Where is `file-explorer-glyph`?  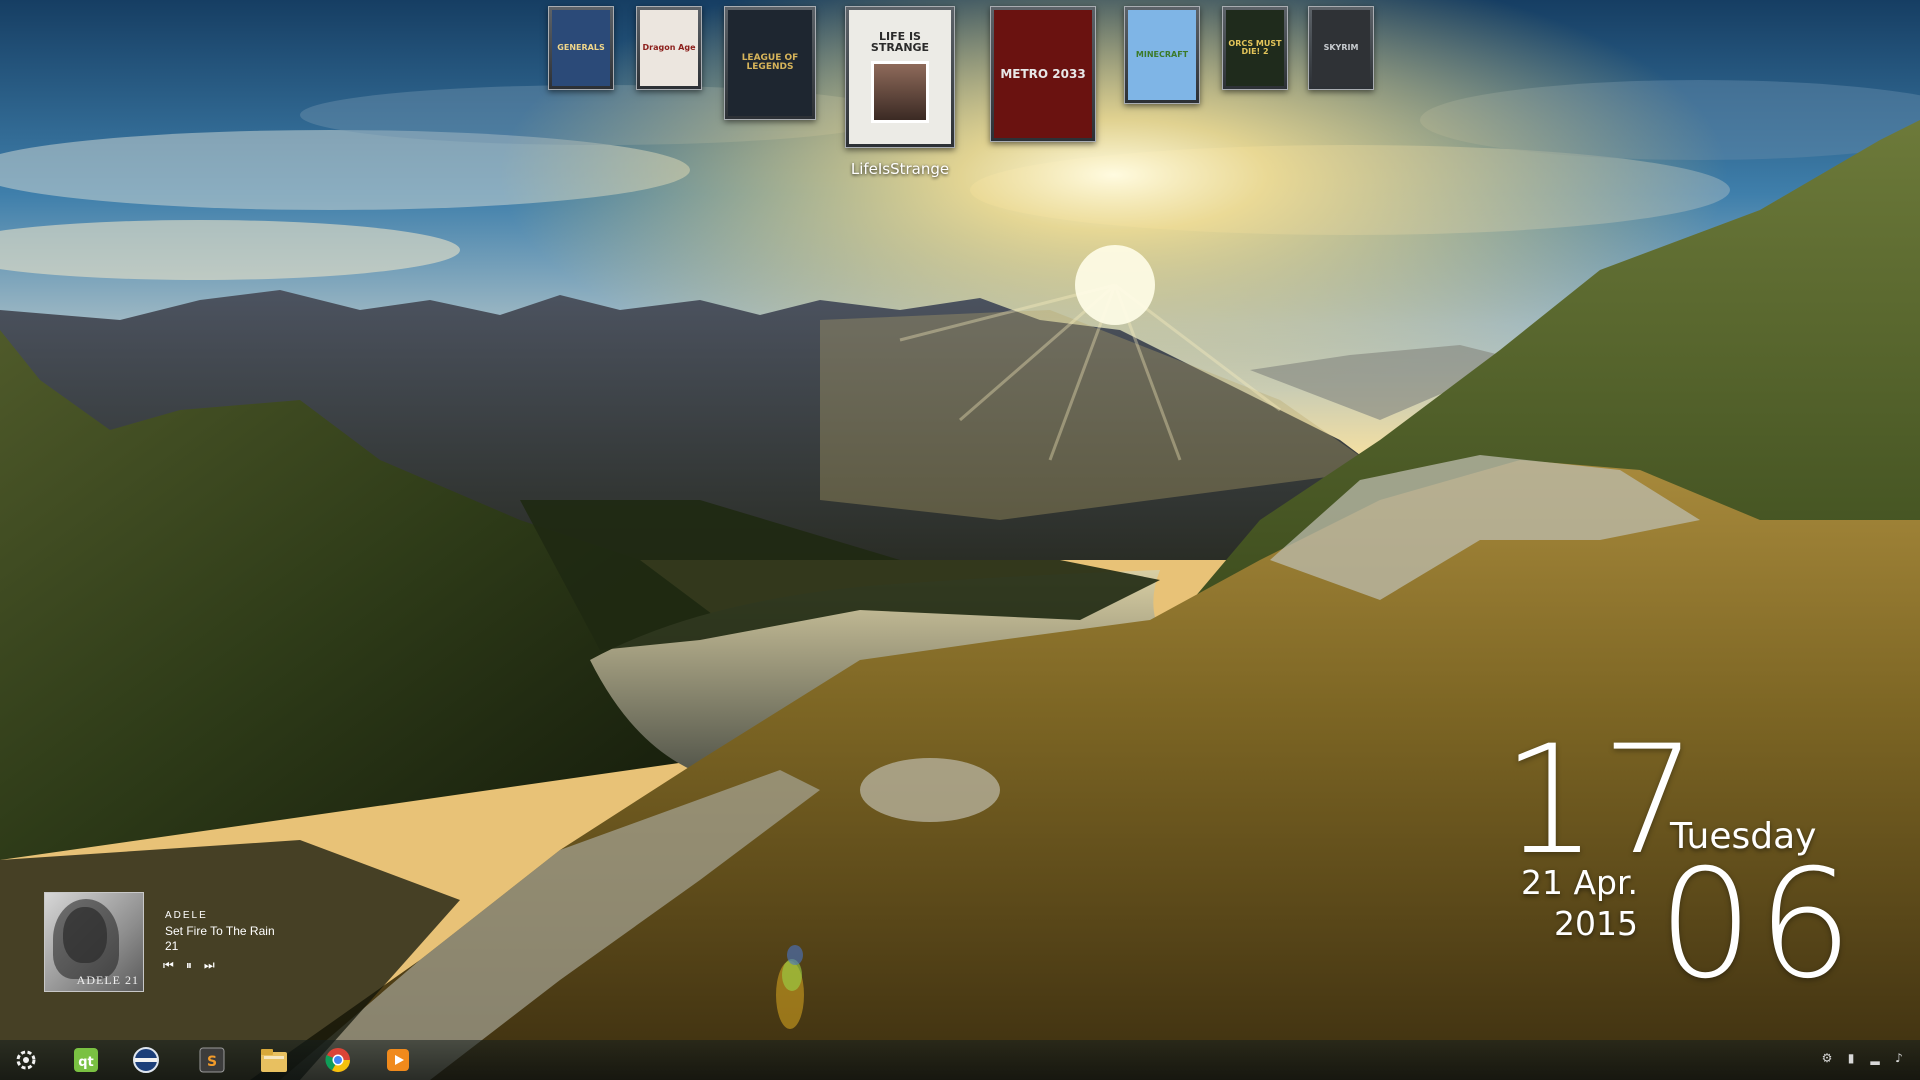 file-explorer-glyph is located at coordinates (274, 1060).